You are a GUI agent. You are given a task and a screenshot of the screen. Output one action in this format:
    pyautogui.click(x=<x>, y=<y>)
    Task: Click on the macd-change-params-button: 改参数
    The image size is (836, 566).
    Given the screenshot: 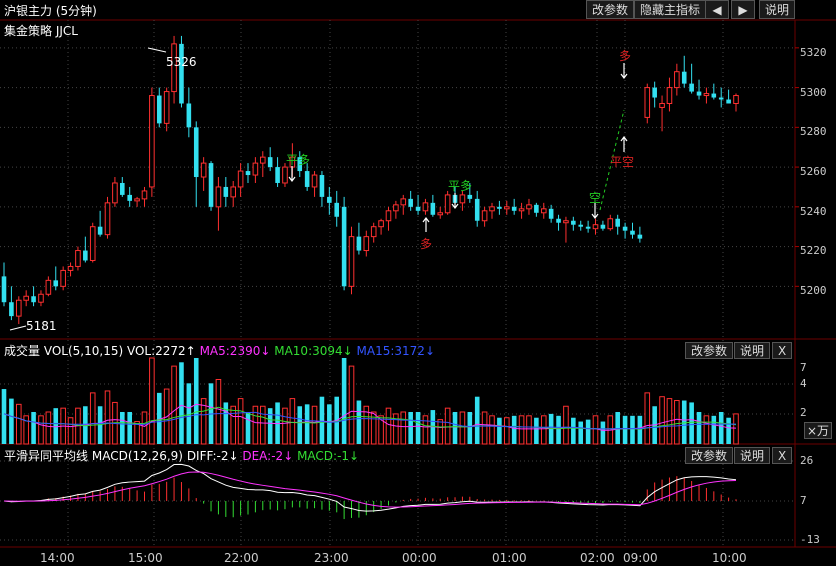 What is the action you would take?
    pyautogui.click(x=709, y=455)
    